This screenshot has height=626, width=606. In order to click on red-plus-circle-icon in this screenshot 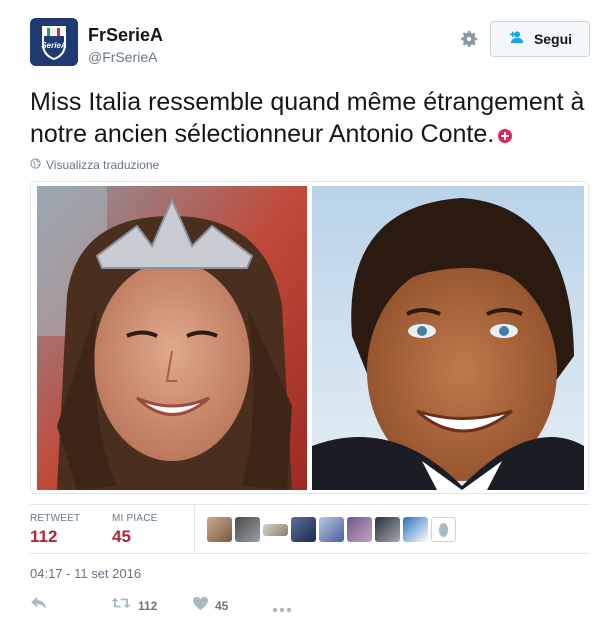, I will do `click(505, 136)`.